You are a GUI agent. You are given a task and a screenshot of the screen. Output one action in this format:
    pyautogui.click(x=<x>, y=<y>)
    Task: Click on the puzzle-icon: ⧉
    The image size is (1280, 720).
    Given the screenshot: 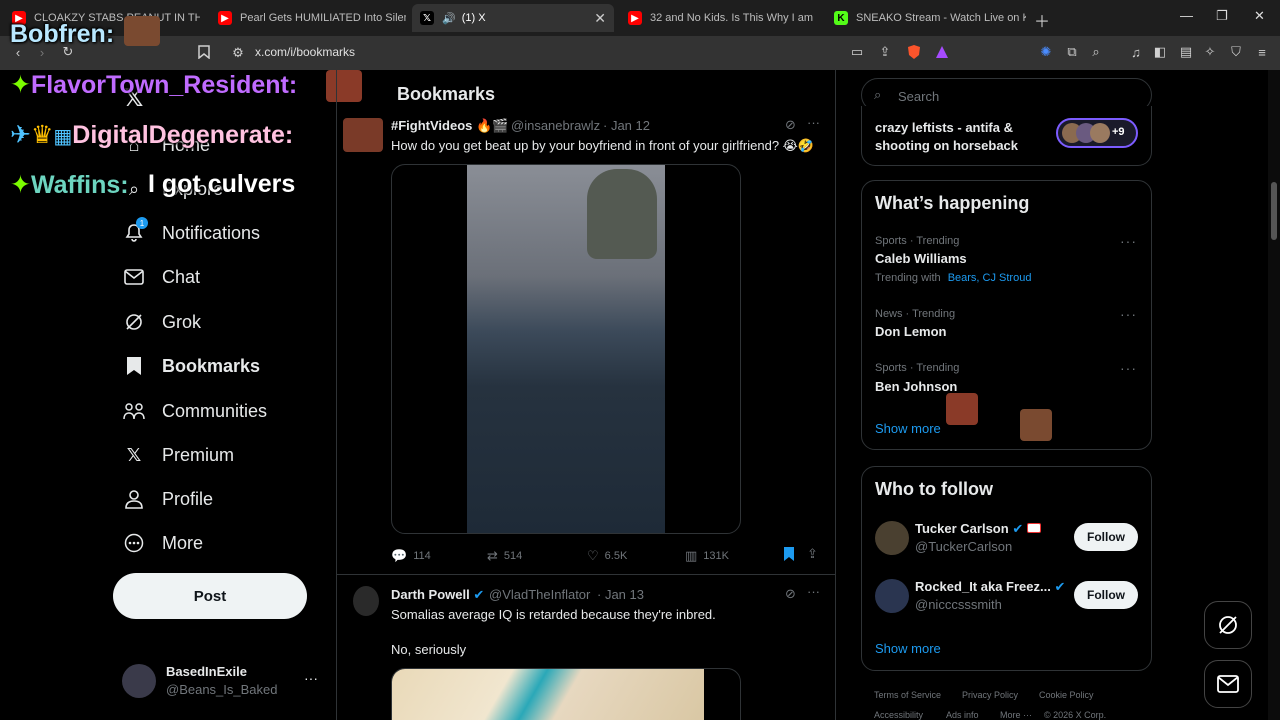 What is the action you would take?
    pyautogui.click(x=1072, y=52)
    